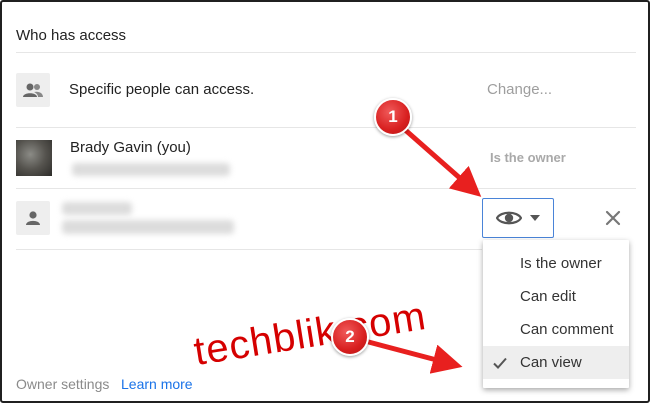 The width and height of the screenshot is (650, 403). Describe the element at coordinates (393, 117) in the screenshot. I see `annotation-badge-1: 1` at that location.